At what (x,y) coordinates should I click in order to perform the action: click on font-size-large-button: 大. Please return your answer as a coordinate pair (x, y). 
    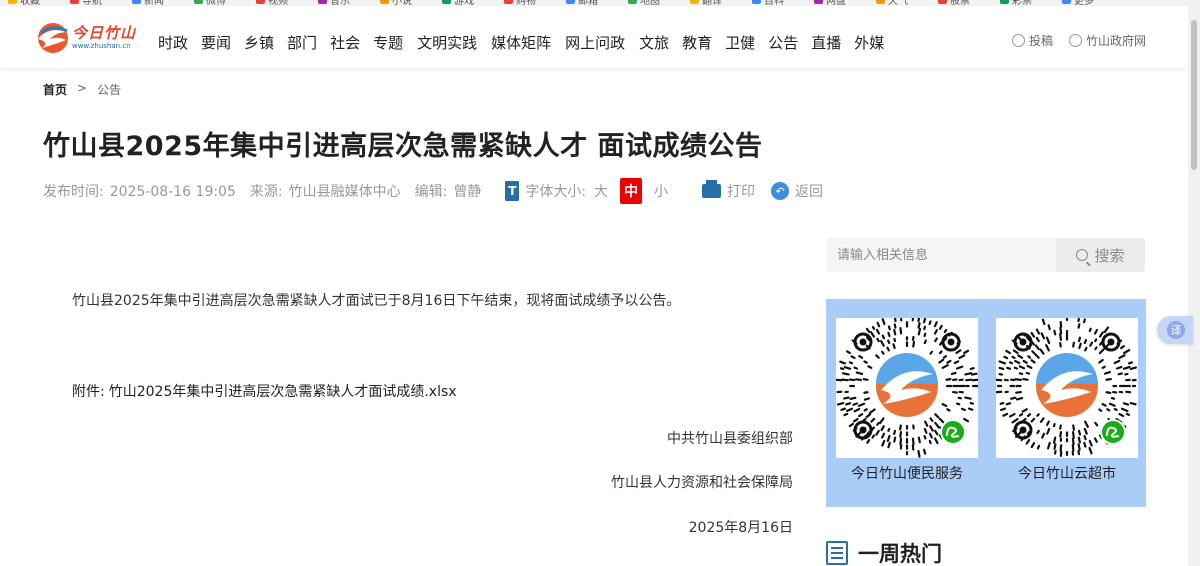
    Looking at the image, I should click on (601, 191).